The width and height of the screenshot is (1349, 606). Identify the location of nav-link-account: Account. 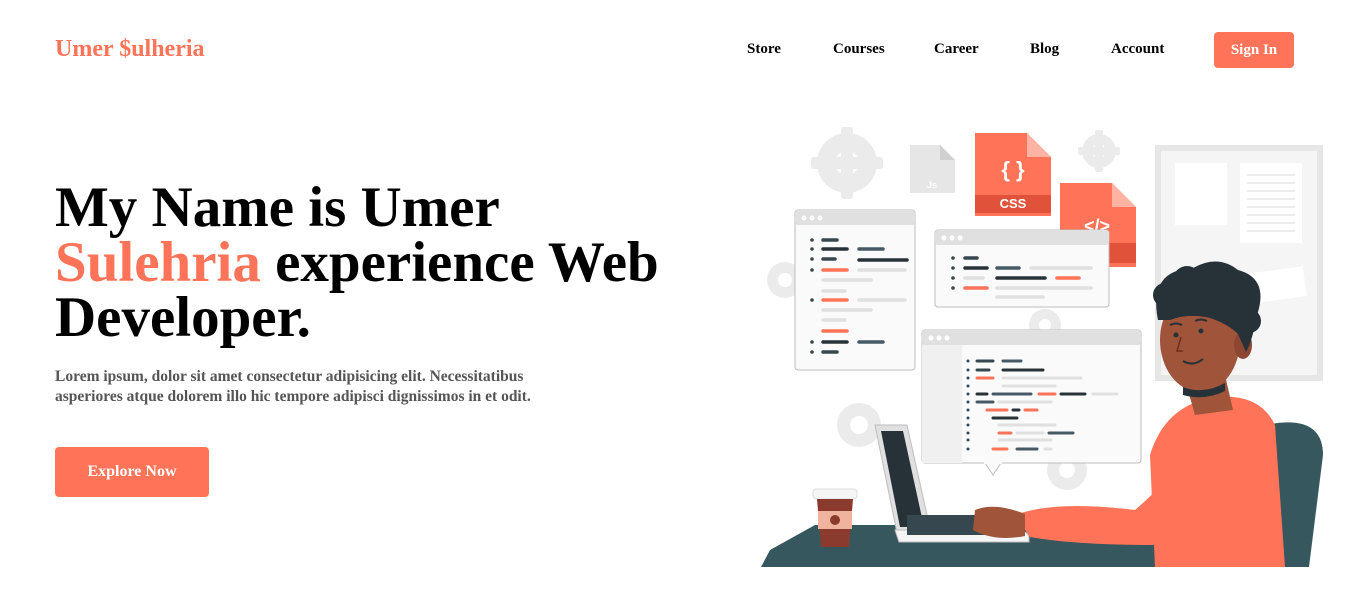
(1137, 49).